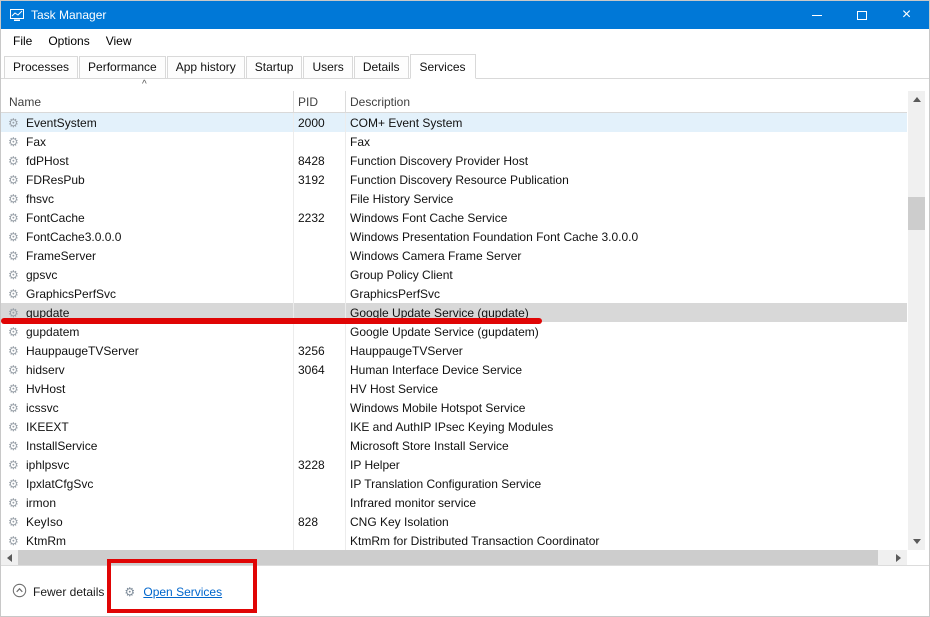 Image resolution: width=930 pixels, height=617 pixels. I want to click on menu-bar: File Options View, so click(465, 40).